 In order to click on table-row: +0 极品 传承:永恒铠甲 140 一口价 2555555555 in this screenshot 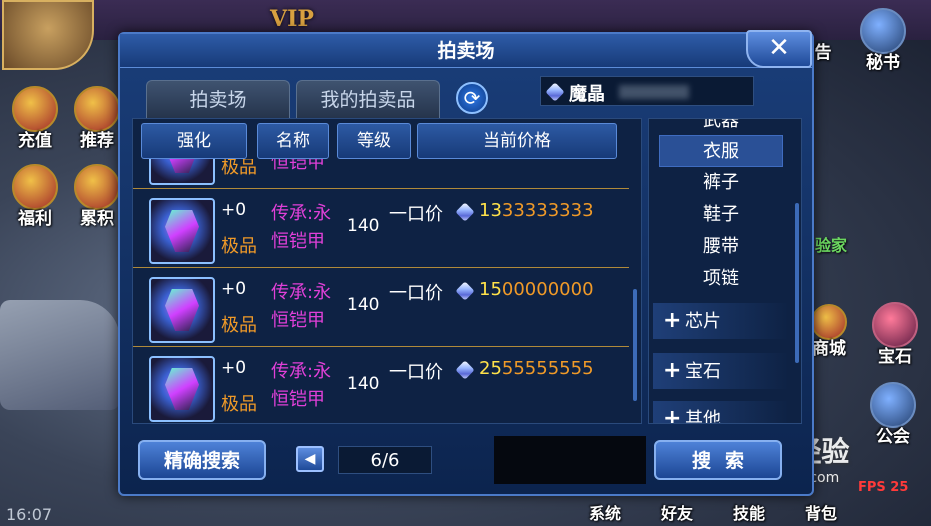, I will do `click(381, 385)`.